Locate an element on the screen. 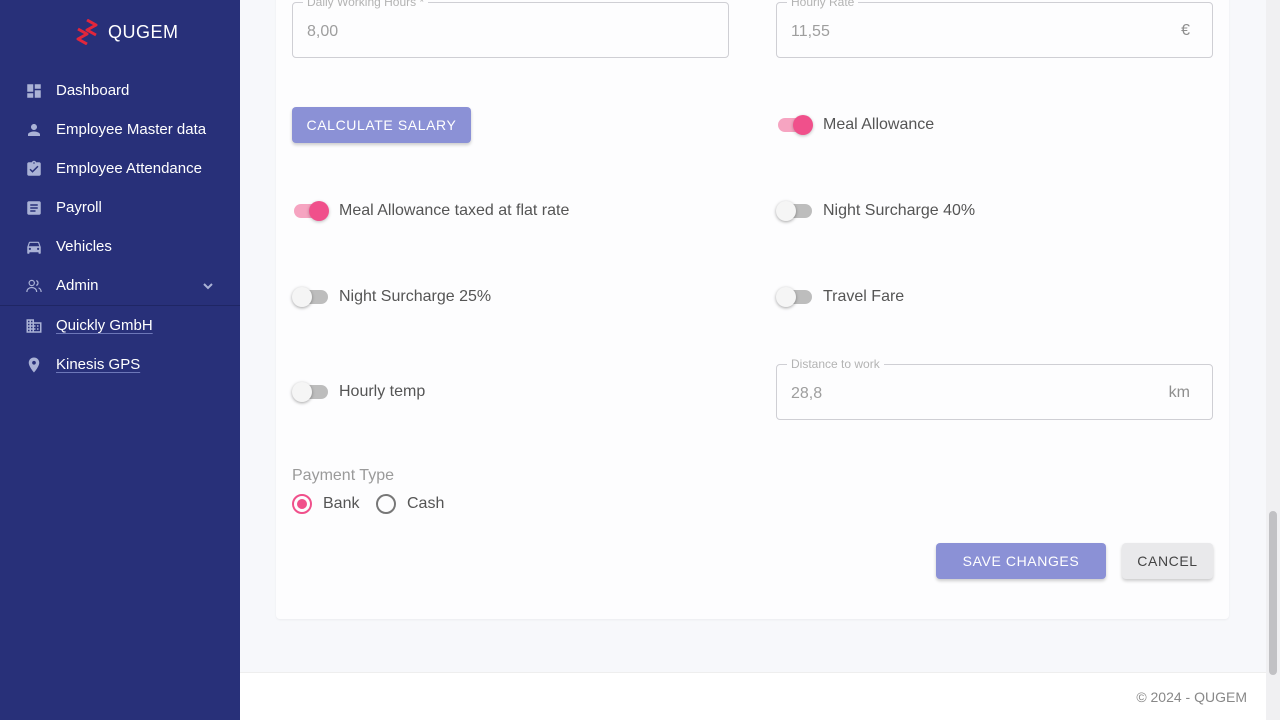 The image size is (1280, 720). meal-allowance-toggle is located at coordinates (794, 125).